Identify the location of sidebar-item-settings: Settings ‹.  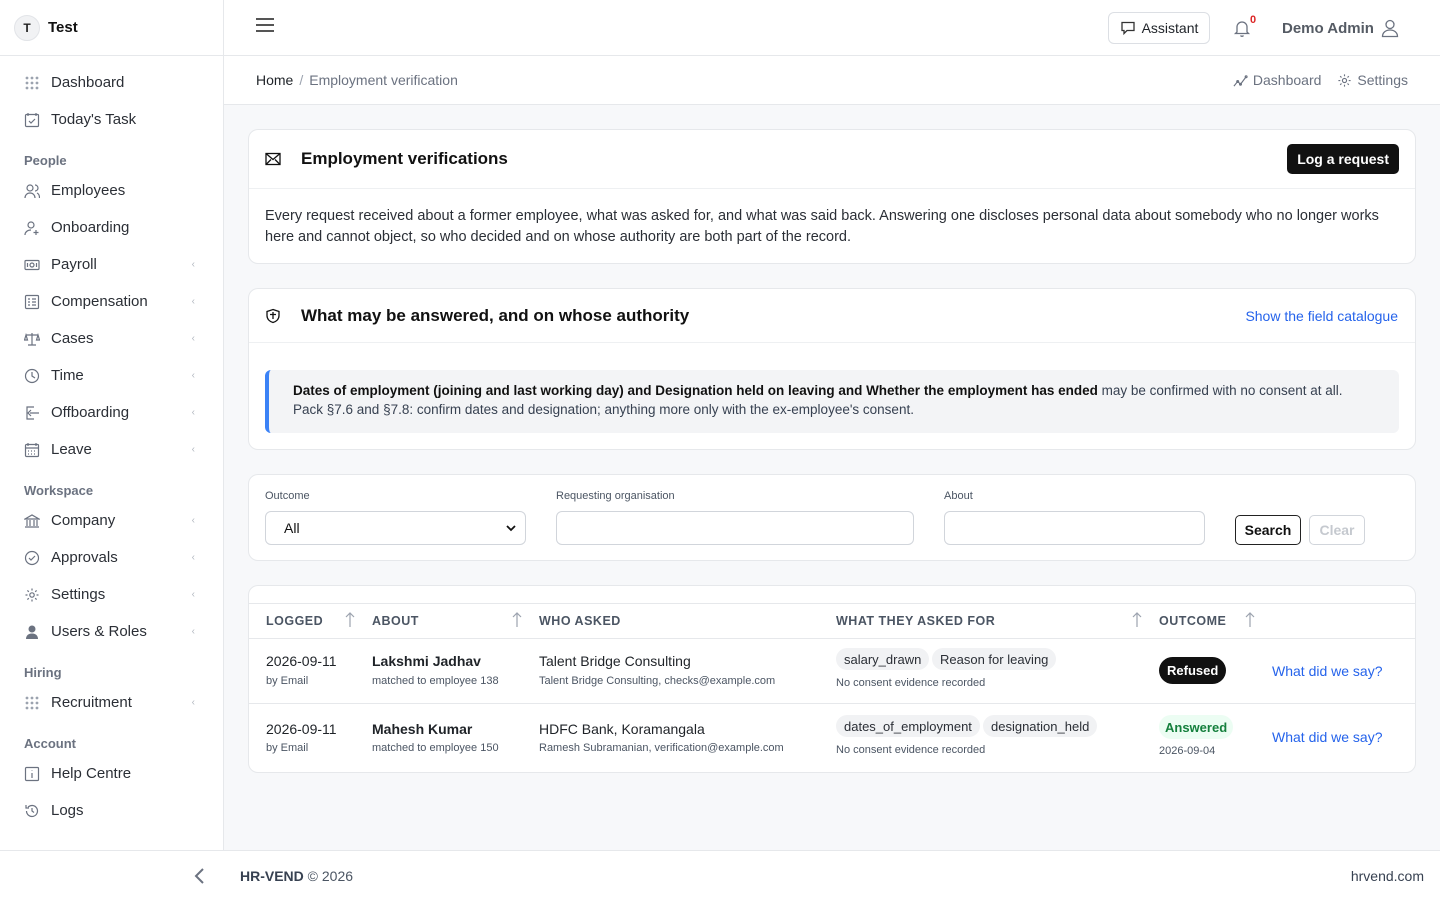
(111, 594).